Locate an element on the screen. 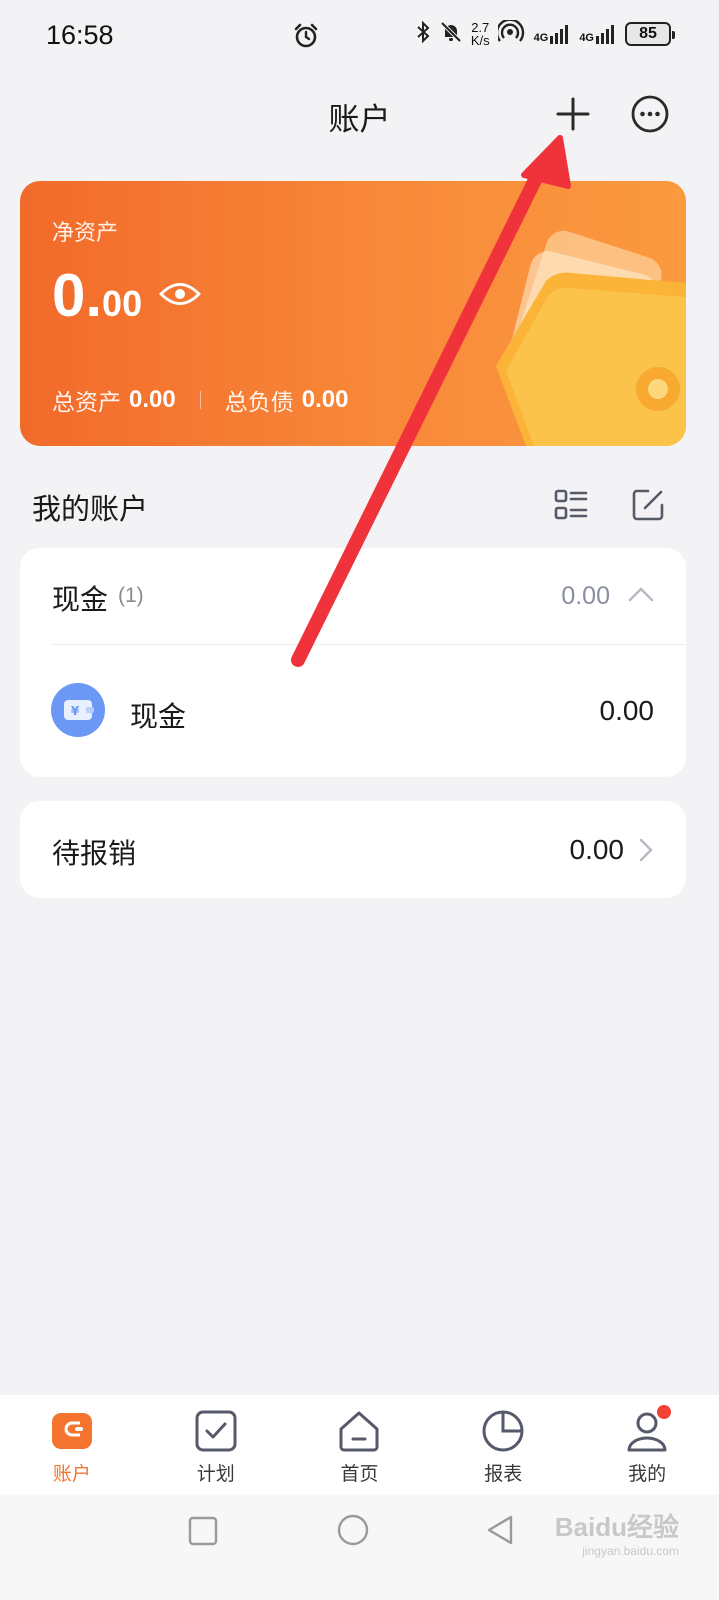 The width and height of the screenshot is (719, 1600). home-icon is located at coordinates (359, 1431).